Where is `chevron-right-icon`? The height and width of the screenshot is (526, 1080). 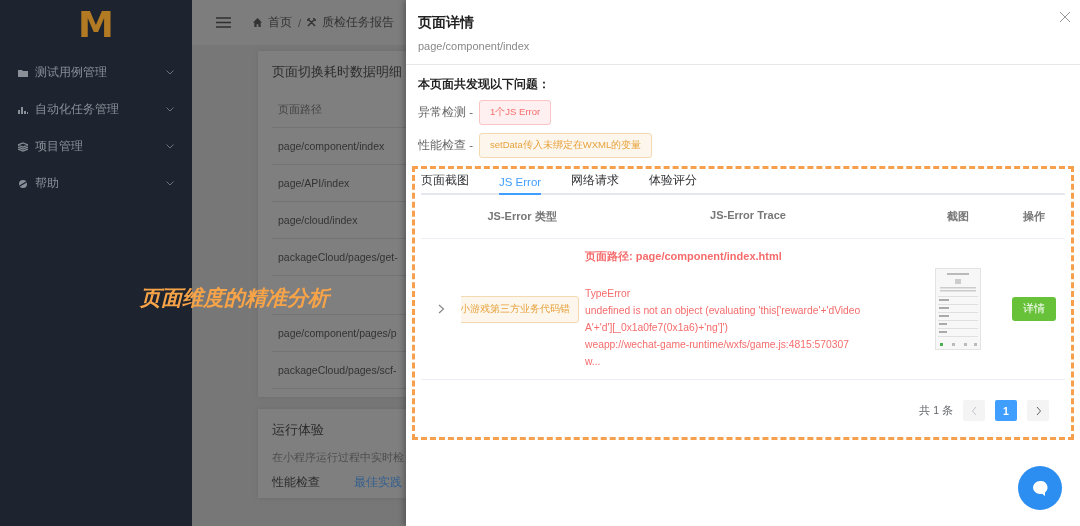
chevron-right-icon is located at coordinates (1038, 410).